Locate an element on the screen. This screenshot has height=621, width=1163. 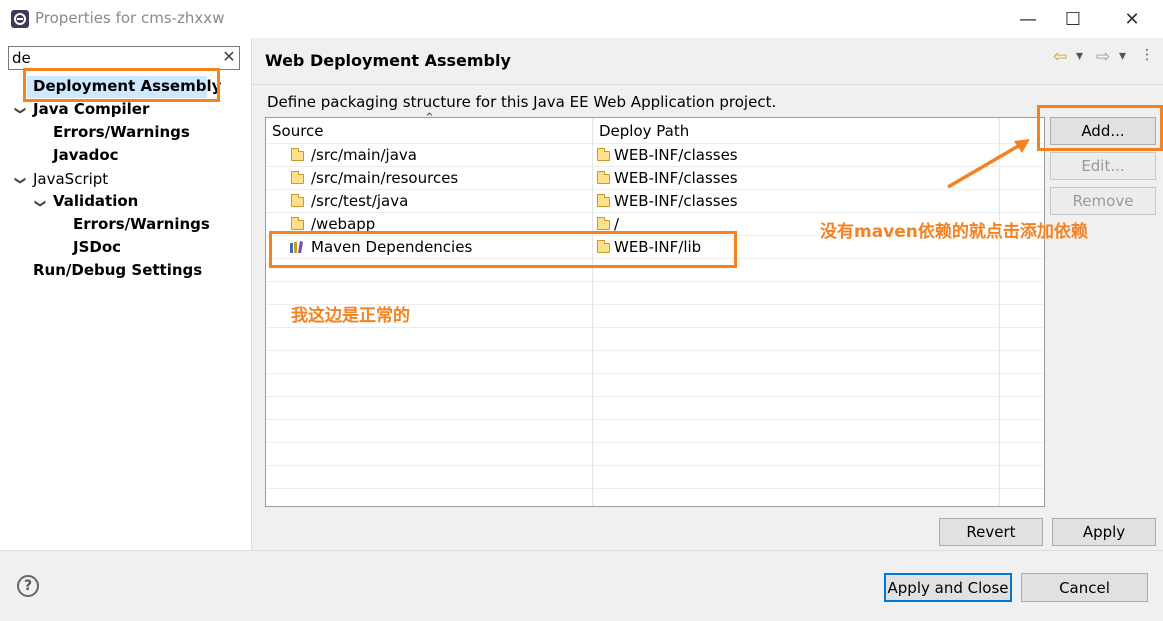
back-dropdown-icon: ▾ is located at coordinates (1079, 56).